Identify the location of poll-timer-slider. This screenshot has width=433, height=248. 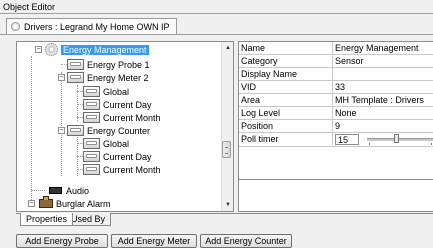
(400, 139).